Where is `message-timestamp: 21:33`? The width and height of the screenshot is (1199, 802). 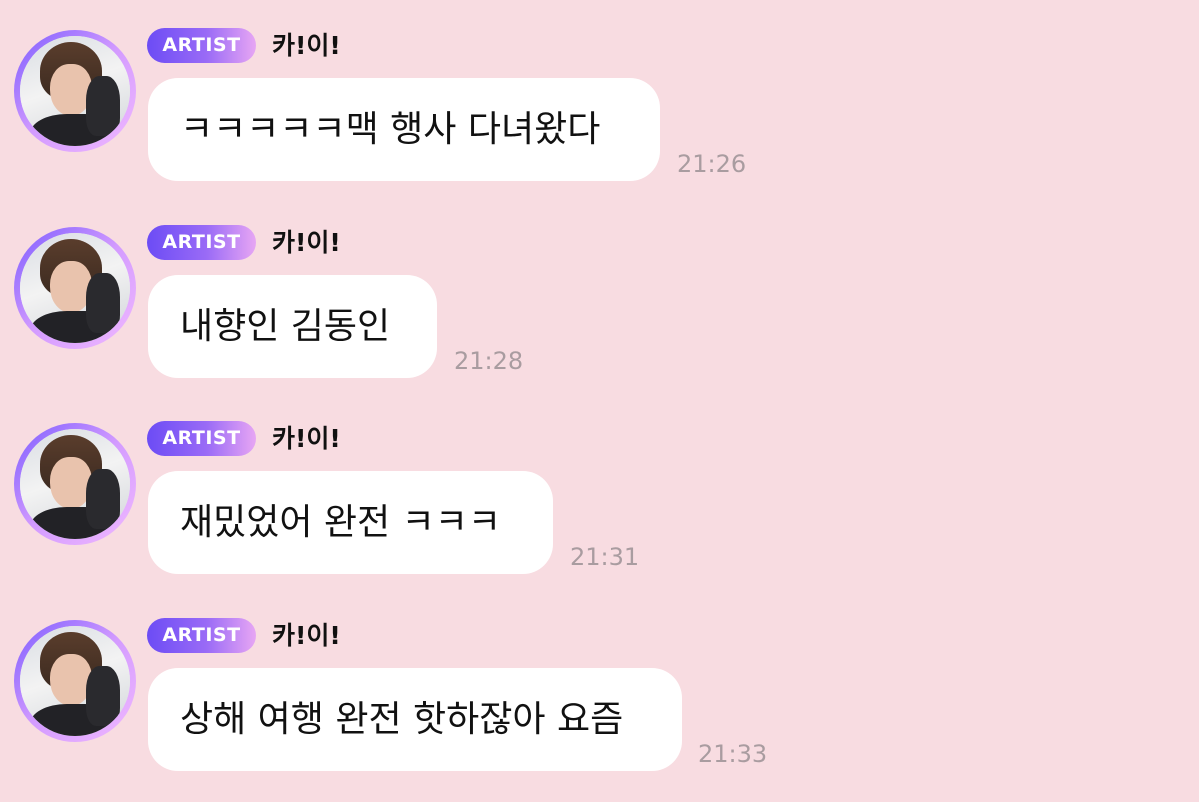
message-timestamp: 21:33 is located at coordinates (733, 754).